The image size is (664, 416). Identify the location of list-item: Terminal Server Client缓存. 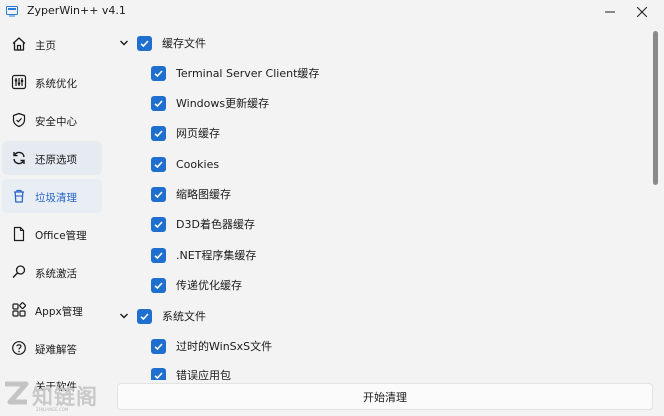
(235, 73).